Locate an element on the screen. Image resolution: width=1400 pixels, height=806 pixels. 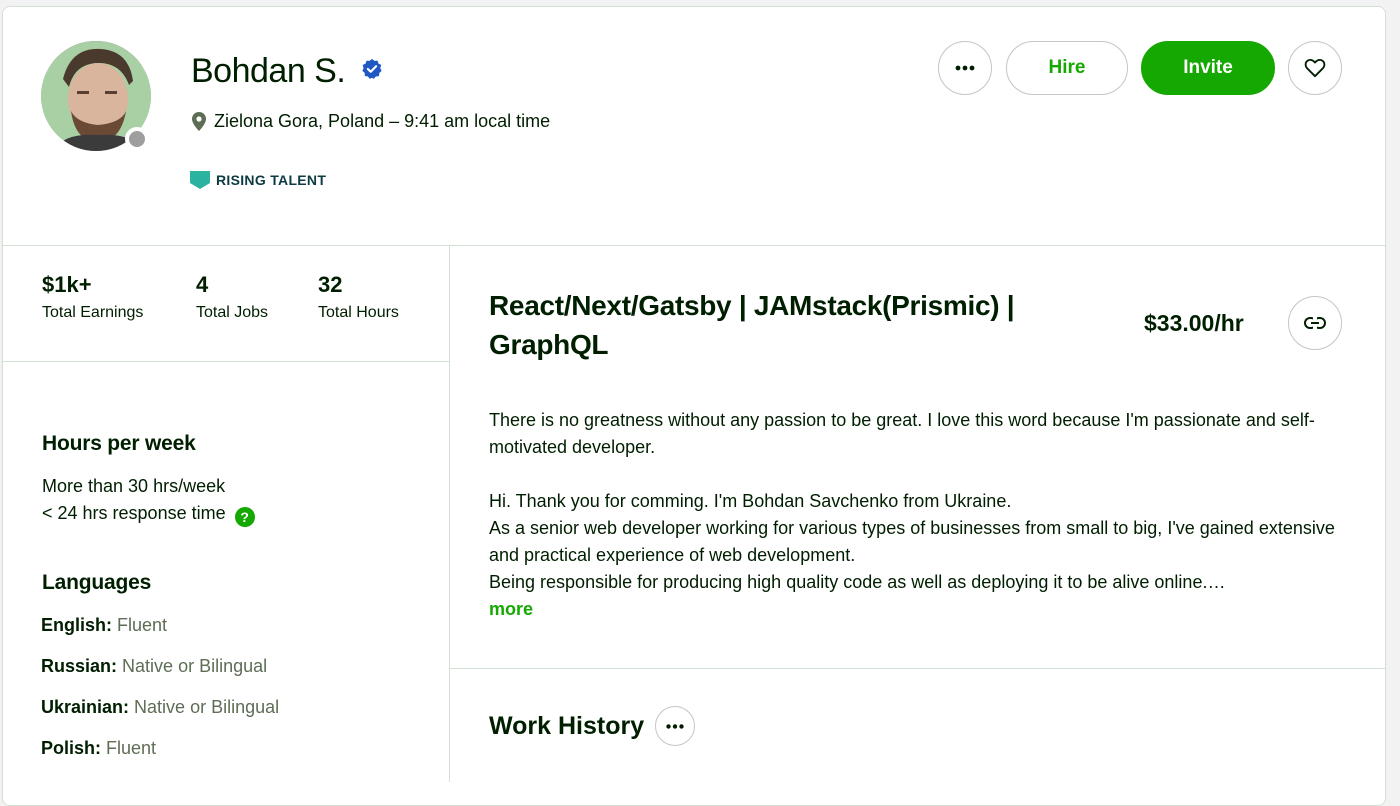
stat-label: Total Hours is located at coordinates (358, 312).